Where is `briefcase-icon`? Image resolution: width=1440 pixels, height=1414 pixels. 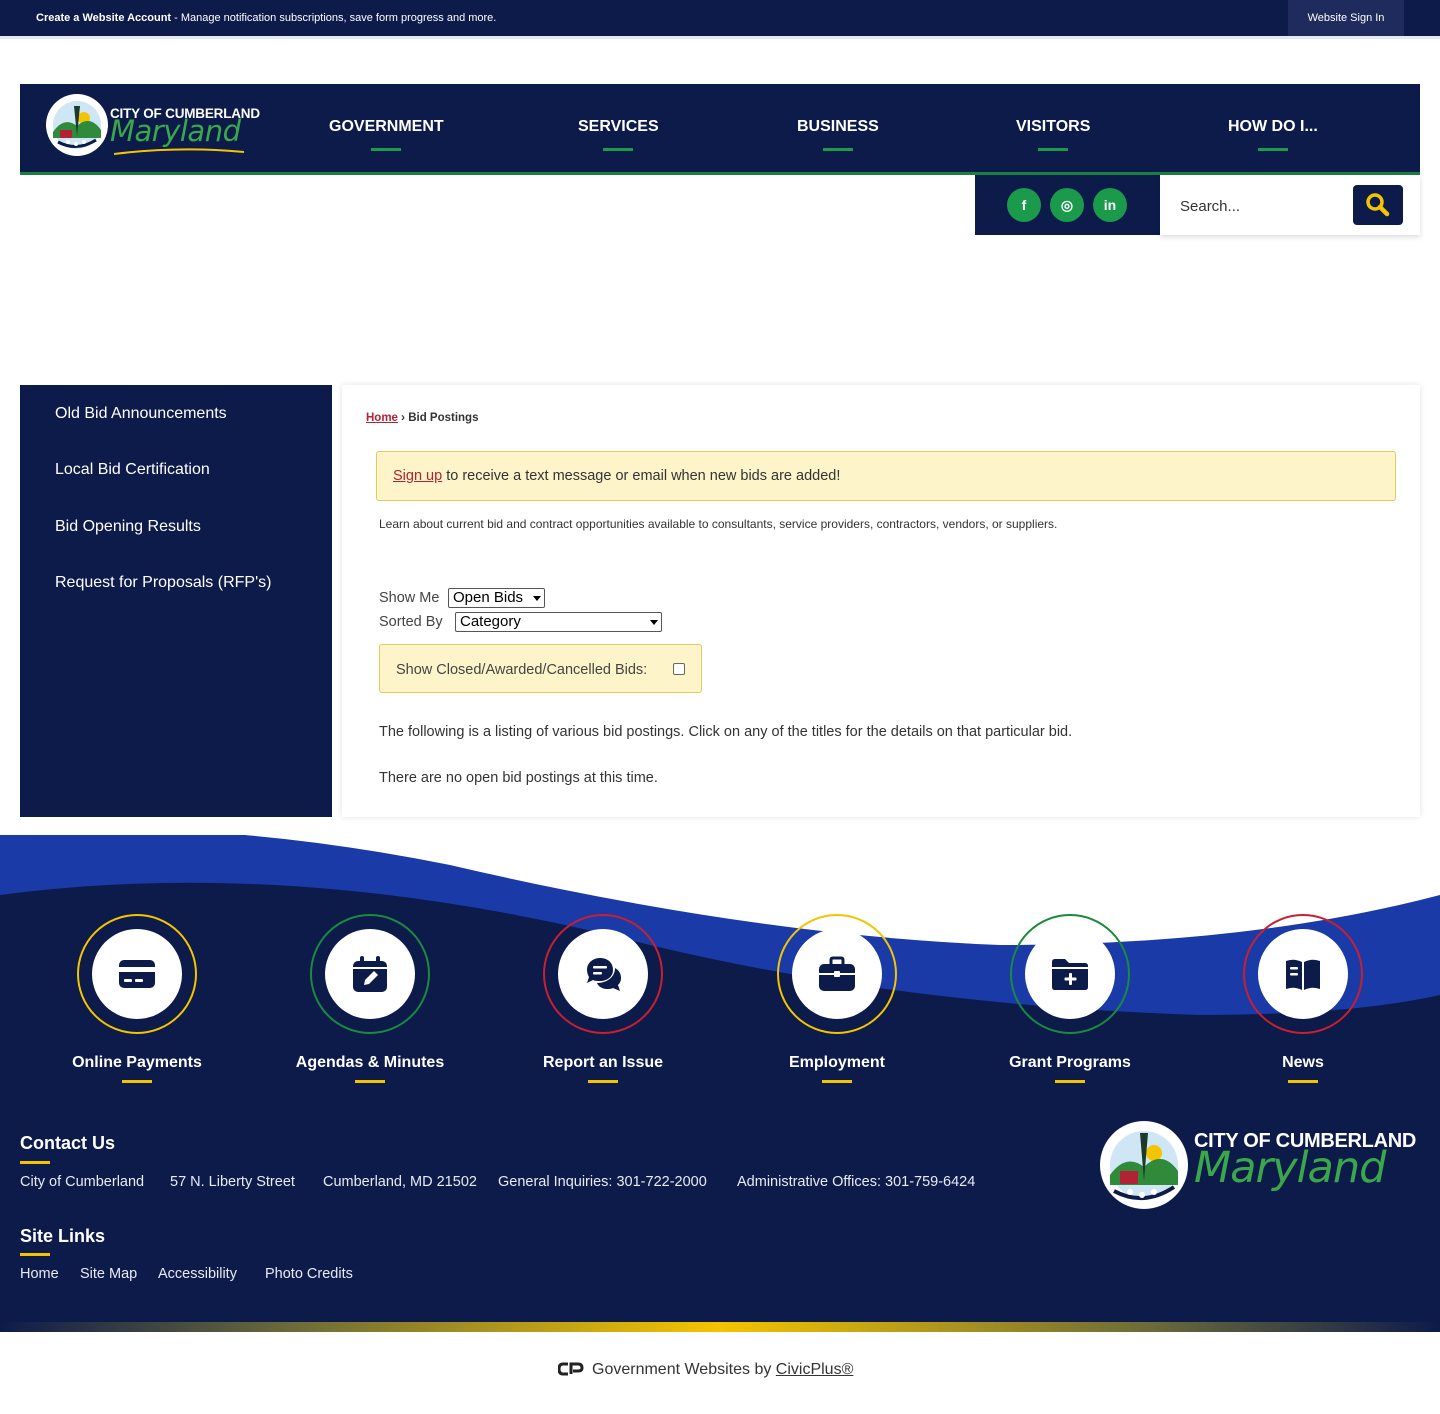
briefcase-icon is located at coordinates (837, 973).